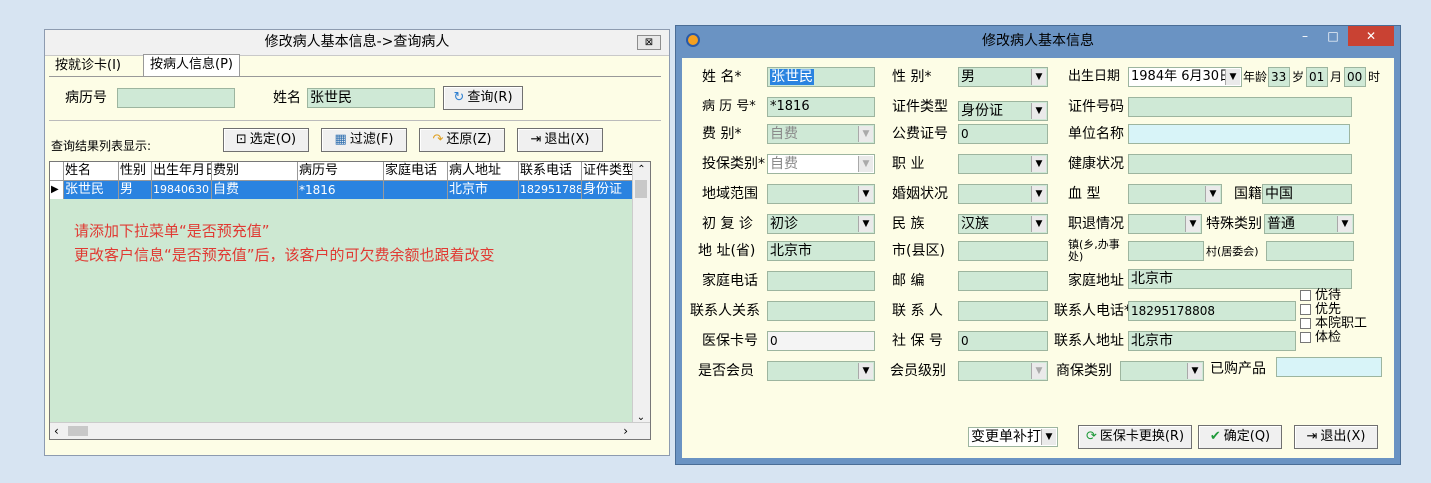  I want to click on contact-addr-input: 北京市, so click(1212, 341).